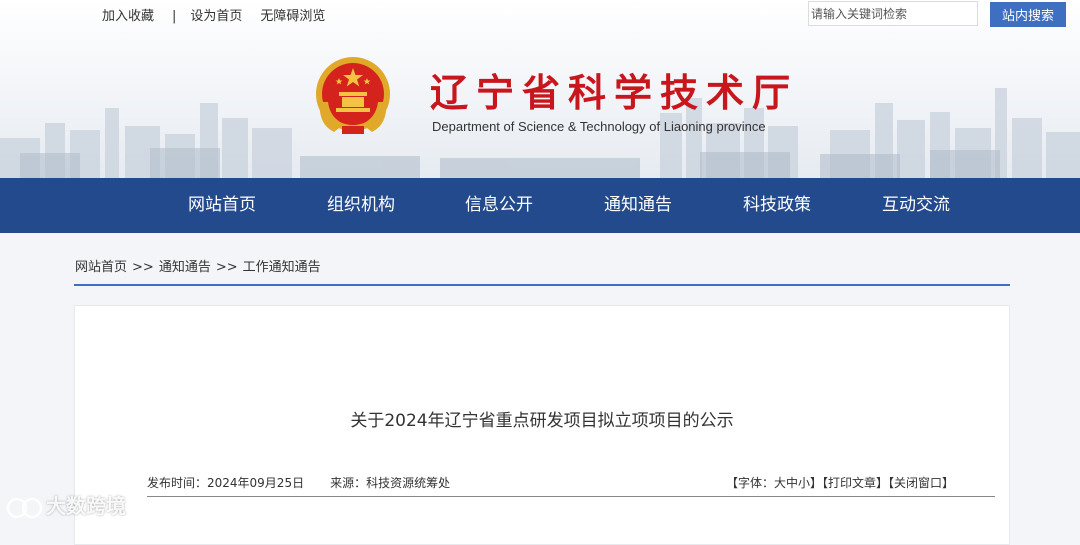 This screenshot has width=1080, height=545. What do you see at coordinates (292, 14) in the screenshot?
I see `accessibility-link: 无障碍浏览` at bounding box center [292, 14].